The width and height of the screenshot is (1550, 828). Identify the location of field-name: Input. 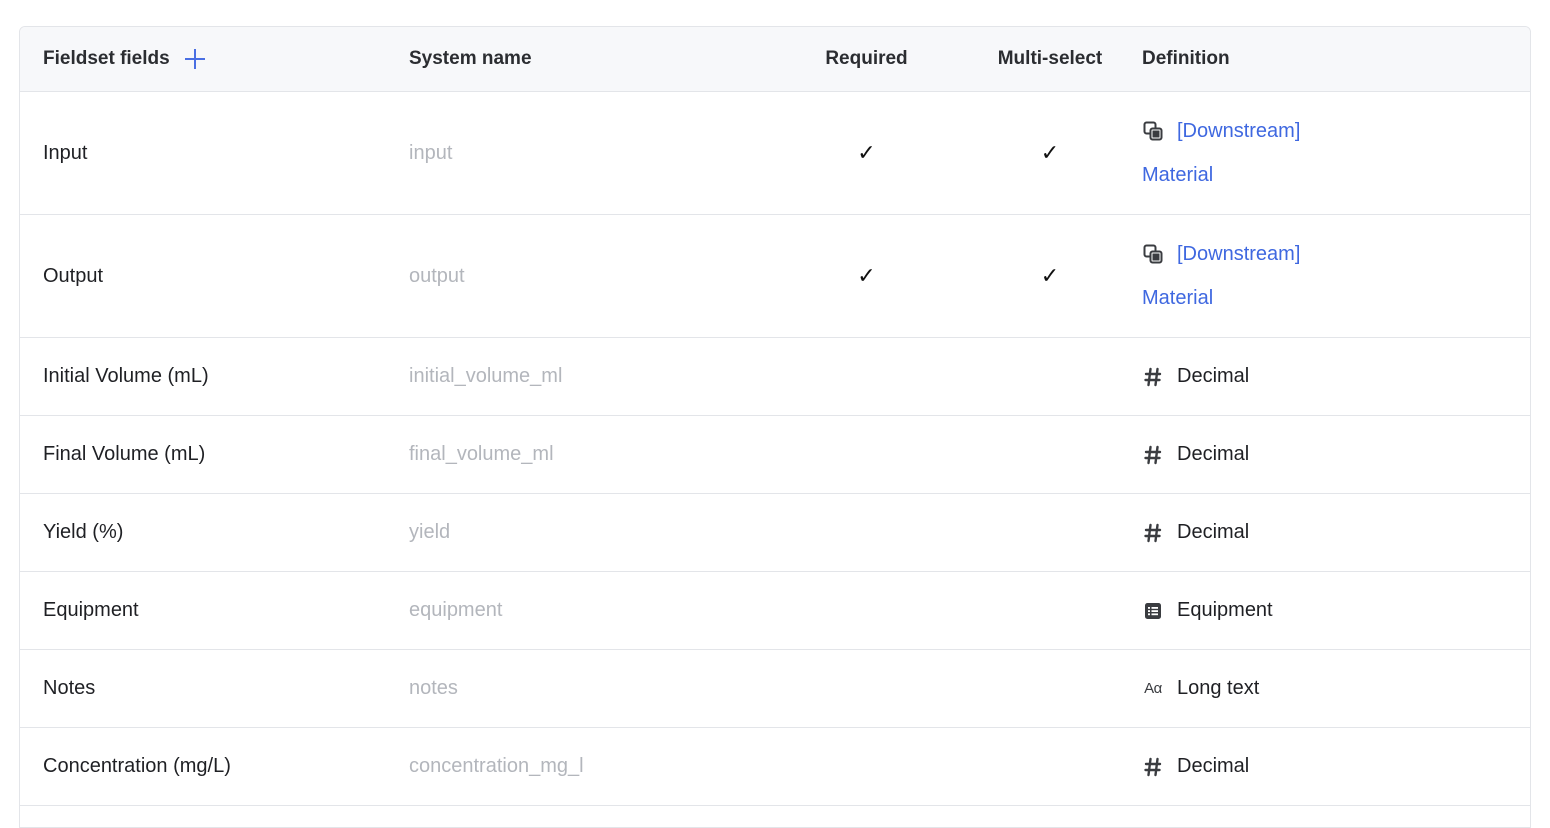
(65, 152).